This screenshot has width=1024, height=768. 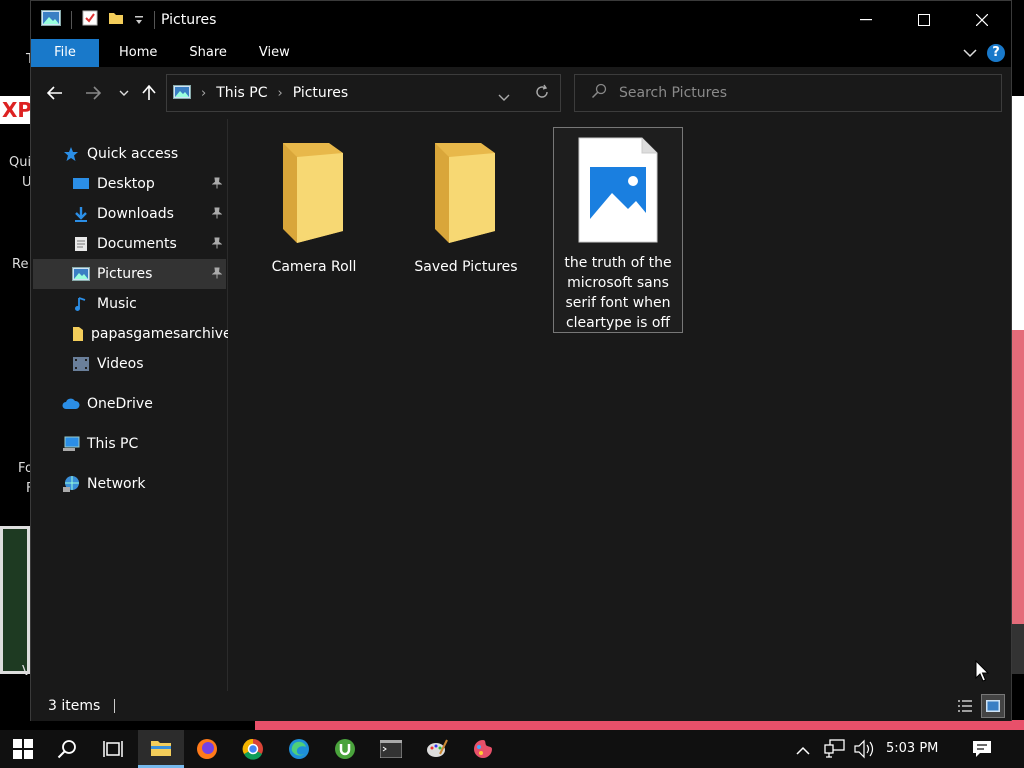 What do you see at coordinates (135, 214) in the screenshot?
I see `nav-item-label: Downloads` at bounding box center [135, 214].